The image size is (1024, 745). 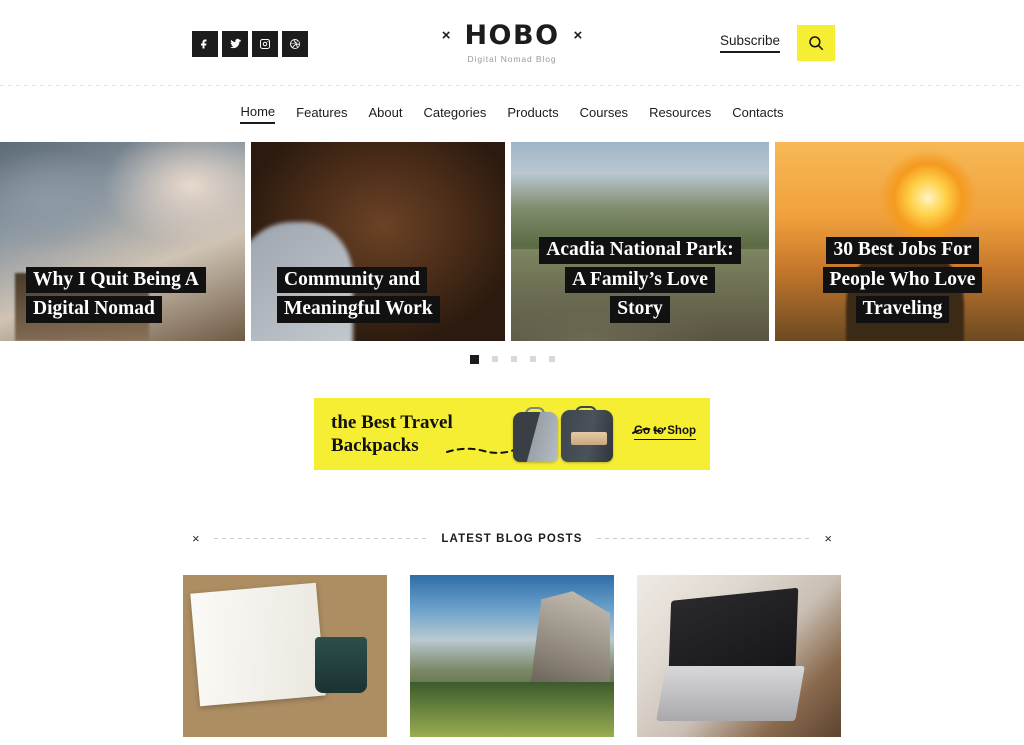 What do you see at coordinates (205, 44) in the screenshot?
I see `facebook-icon` at bounding box center [205, 44].